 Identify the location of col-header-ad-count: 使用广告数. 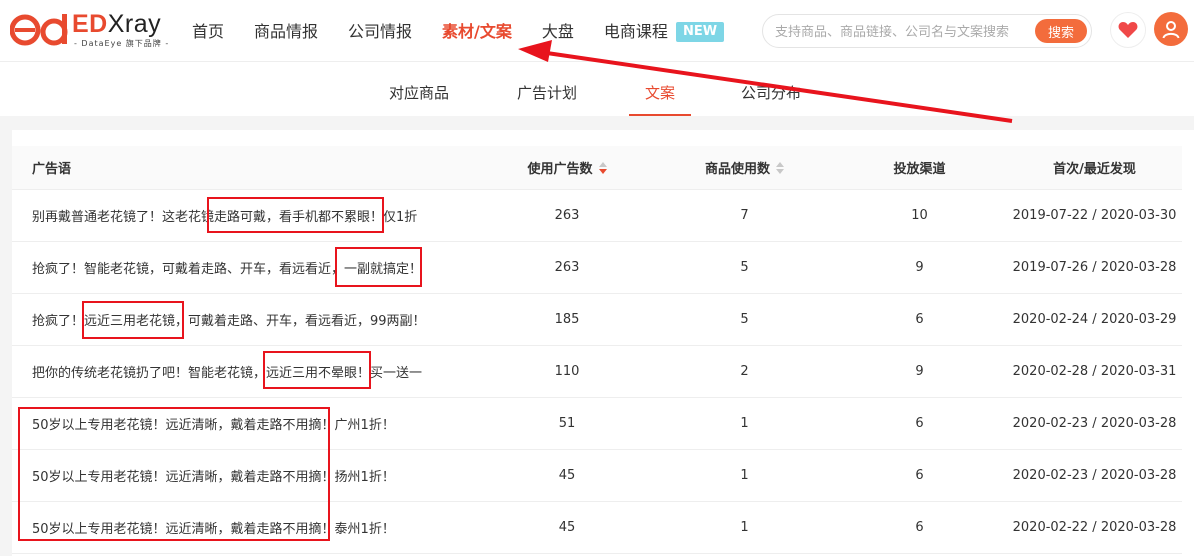
(567, 167).